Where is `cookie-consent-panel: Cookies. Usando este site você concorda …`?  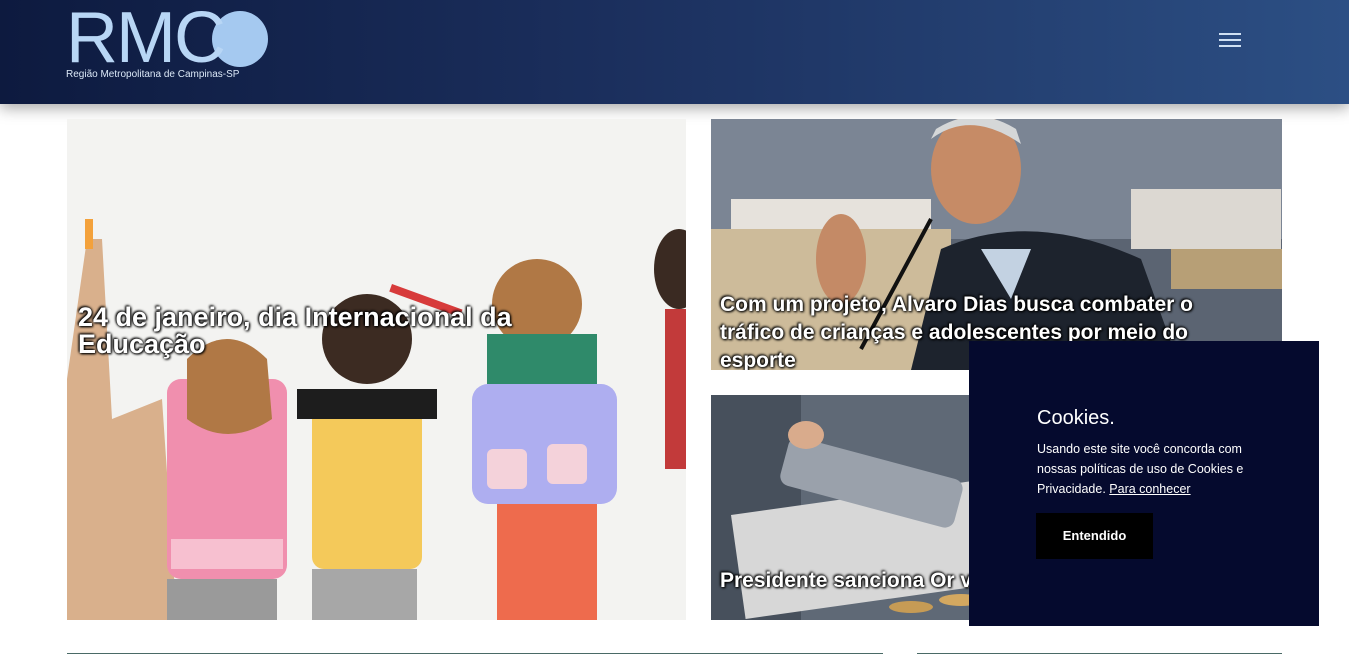 cookie-consent-panel: Cookies. Usando este site você concorda … is located at coordinates (1144, 483).